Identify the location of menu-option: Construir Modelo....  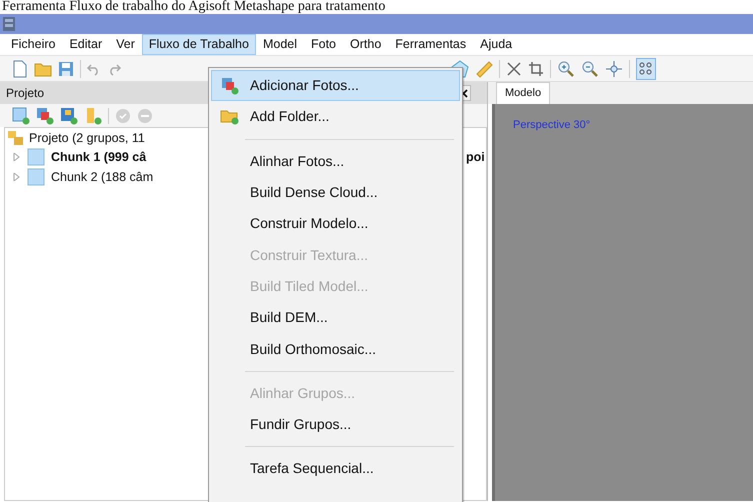
(335, 224).